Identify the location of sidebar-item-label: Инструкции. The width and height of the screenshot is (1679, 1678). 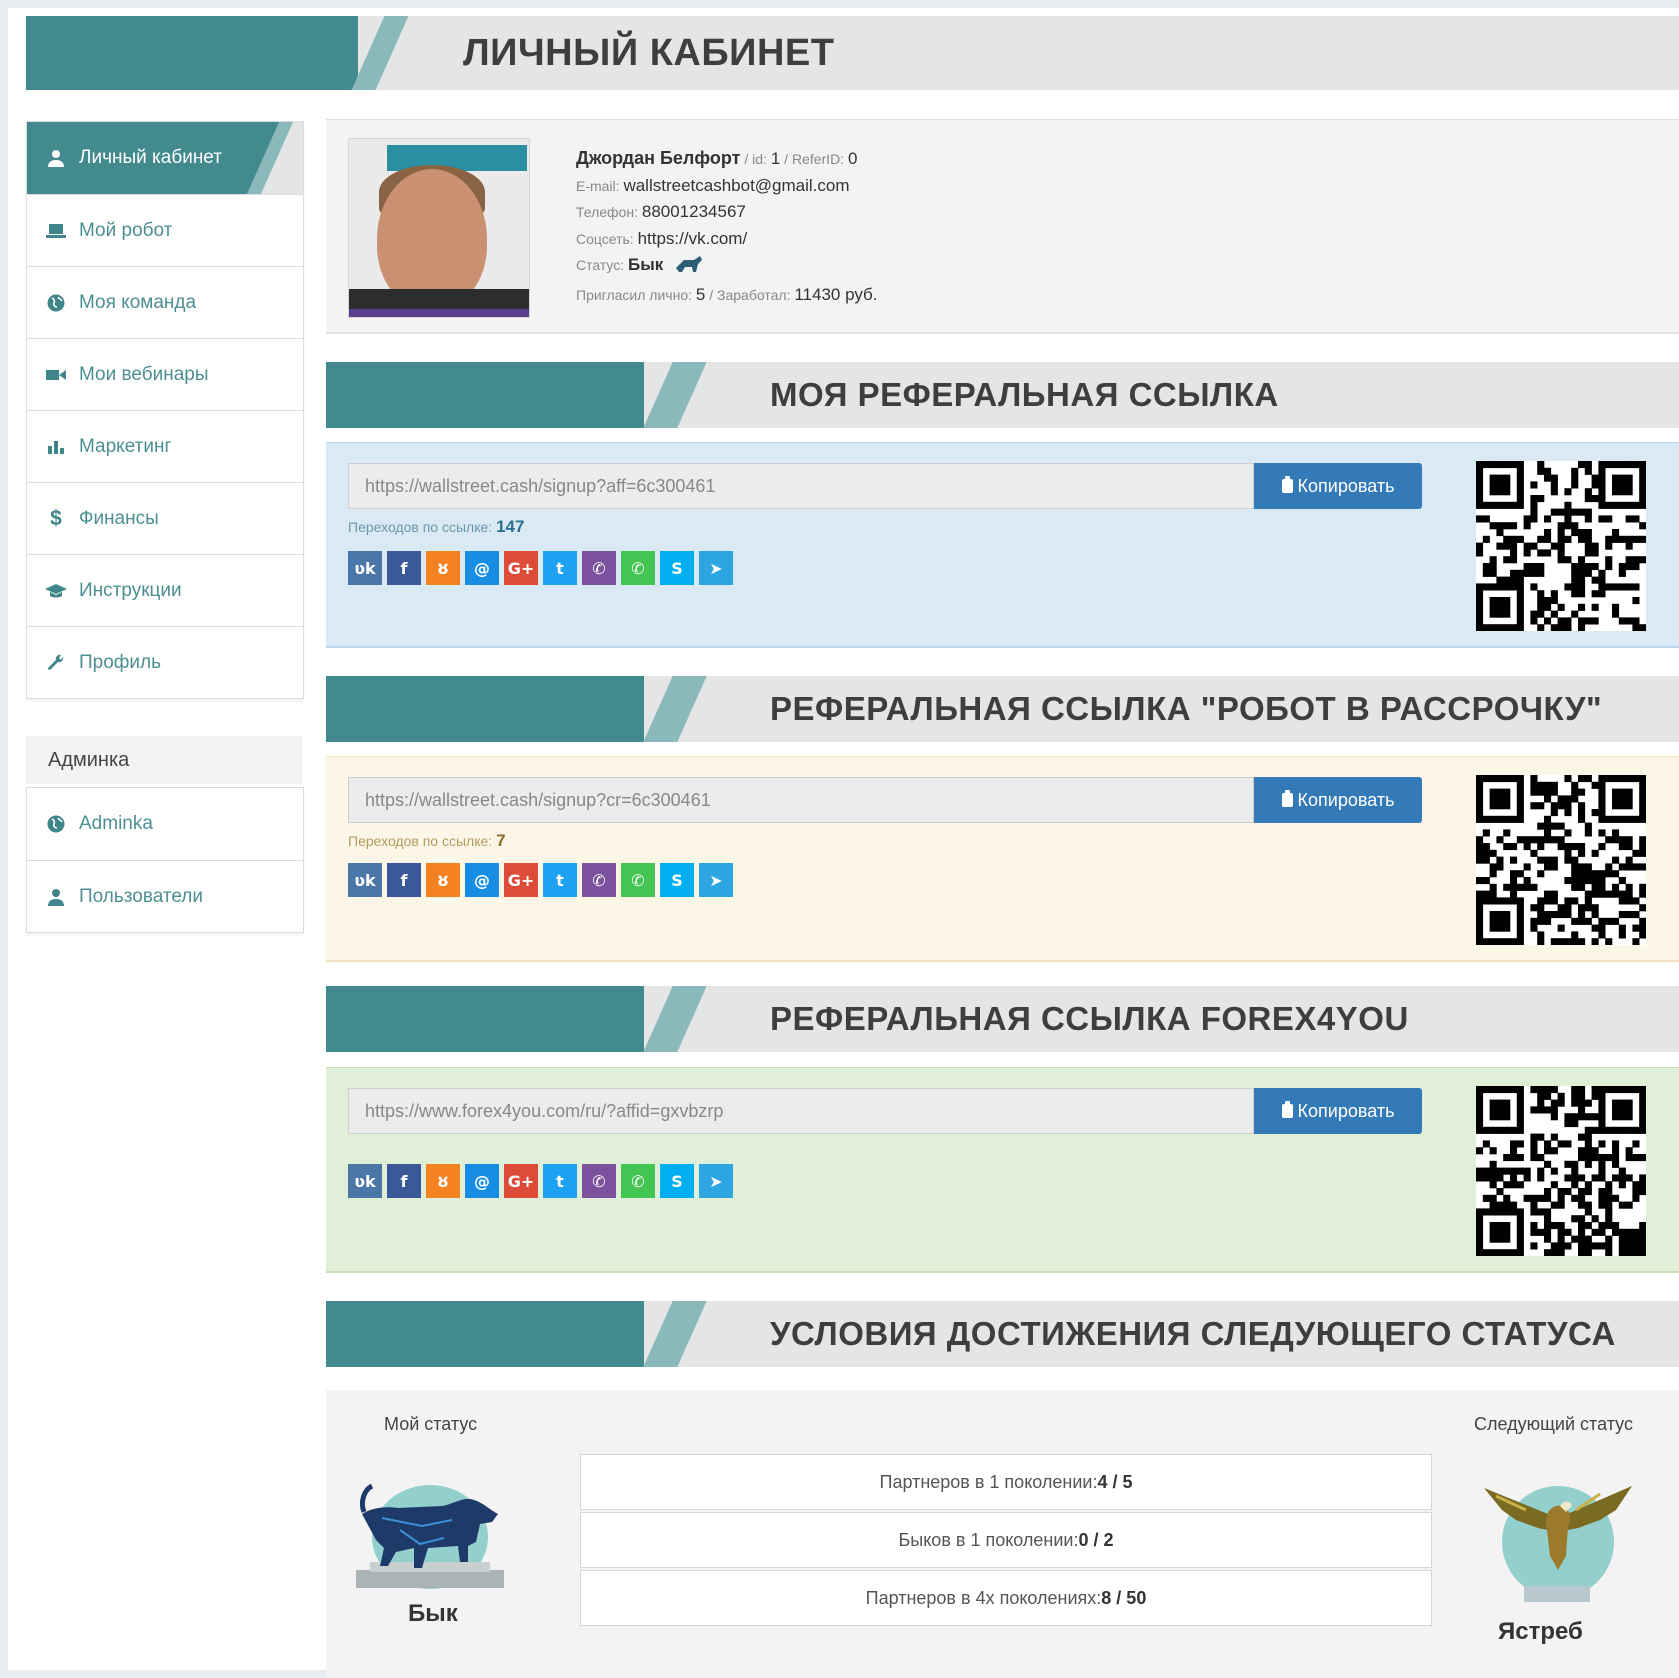
(130, 590).